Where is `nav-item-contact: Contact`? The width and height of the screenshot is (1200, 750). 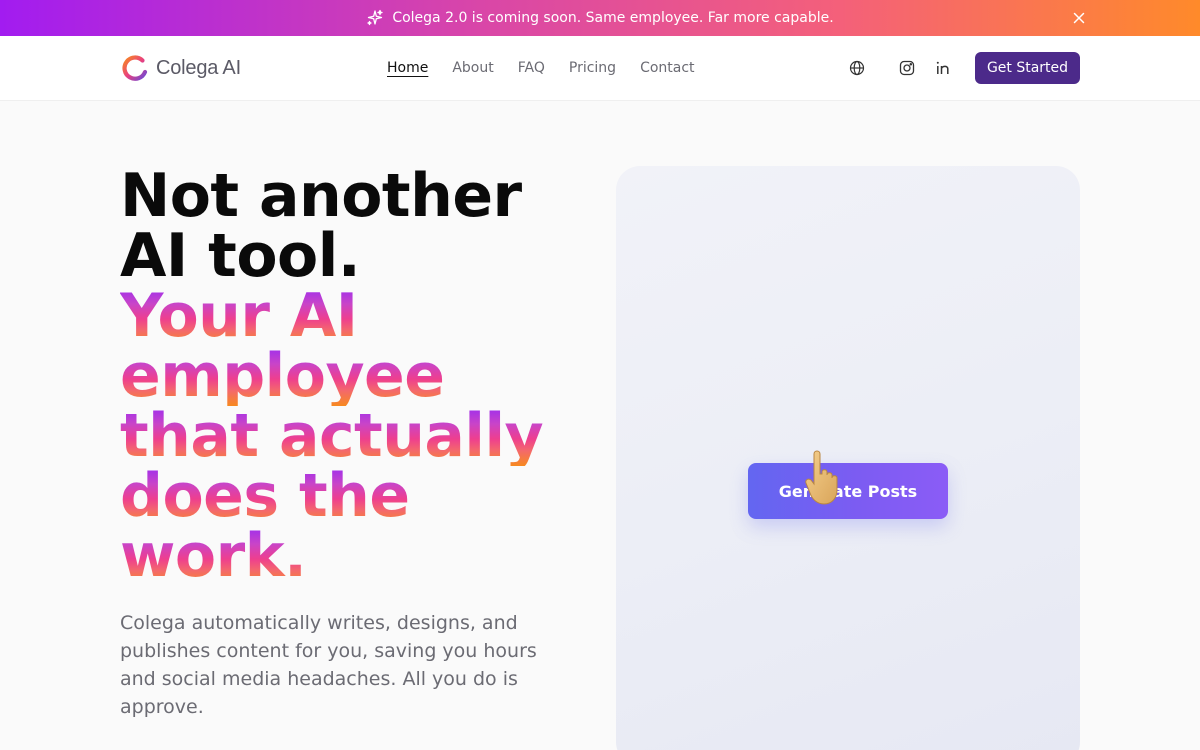
nav-item-contact: Contact is located at coordinates (667, 68).